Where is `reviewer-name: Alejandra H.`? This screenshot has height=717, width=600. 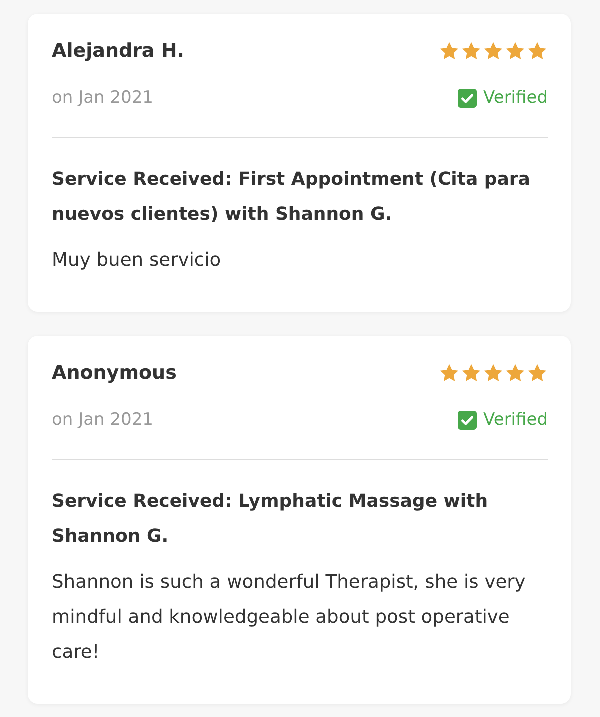
reviewer-name: Alejandra H. is located at coordinates (118, 51).